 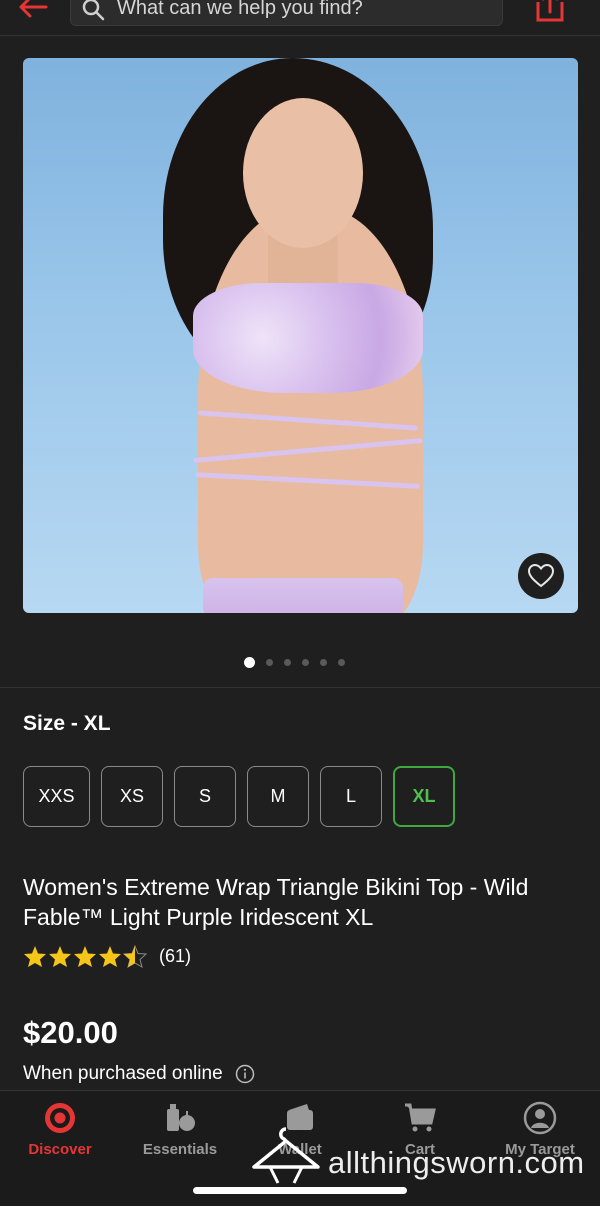 I want to click on share-icon, so click(x=550, y=11).